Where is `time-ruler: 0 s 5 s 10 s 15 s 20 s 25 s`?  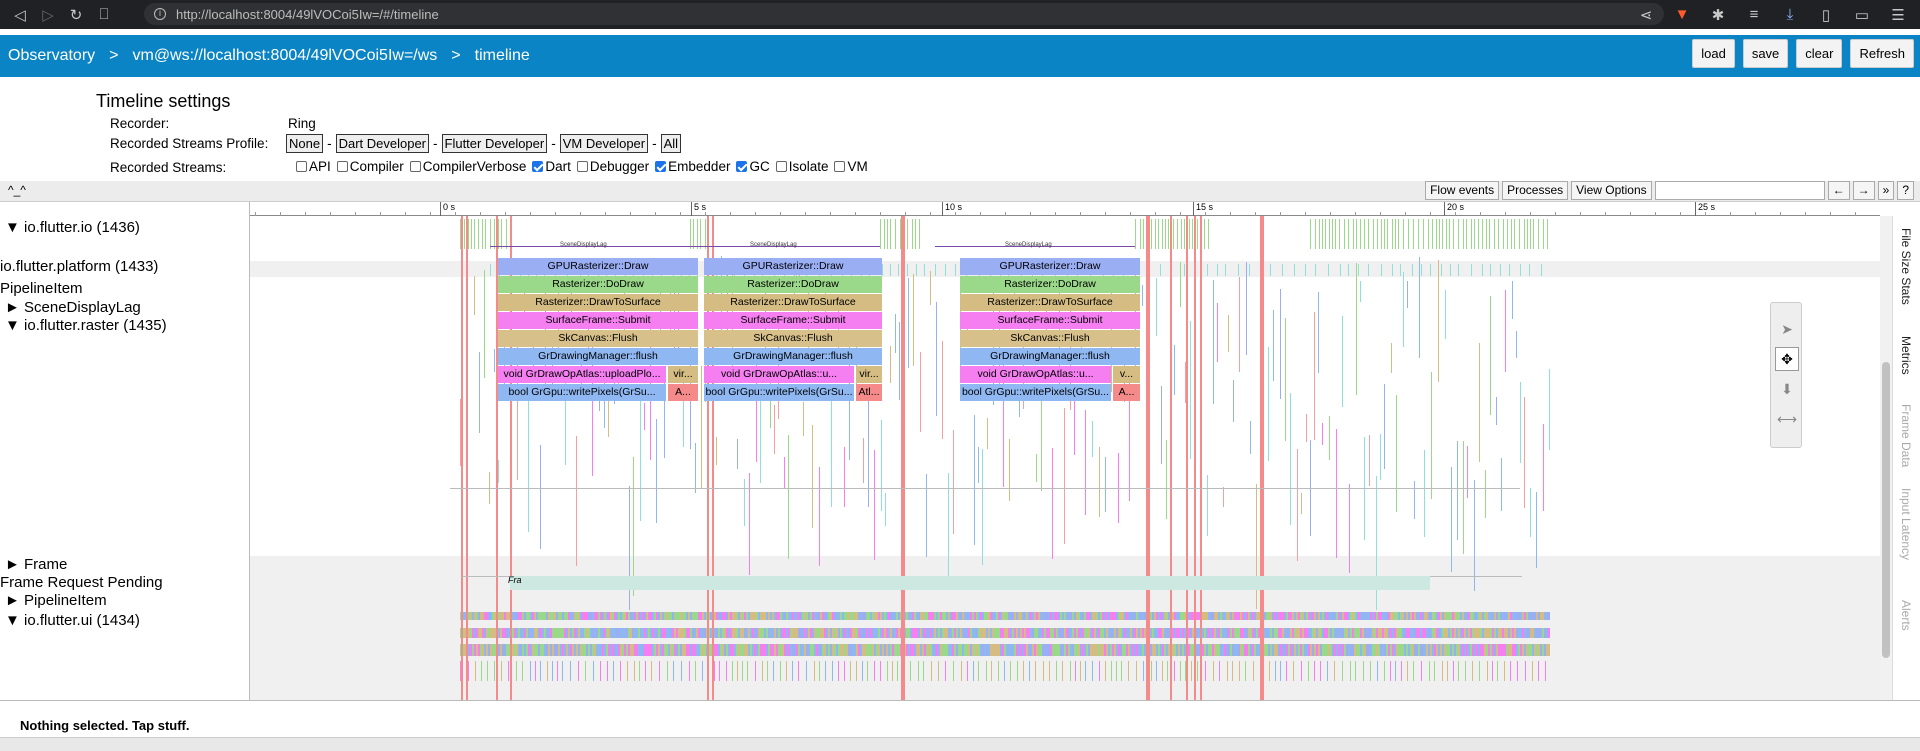
time-ruler: 0 s 5 s 10 s 15 s 20 s 25 s is located at coordinates (1065, 209).